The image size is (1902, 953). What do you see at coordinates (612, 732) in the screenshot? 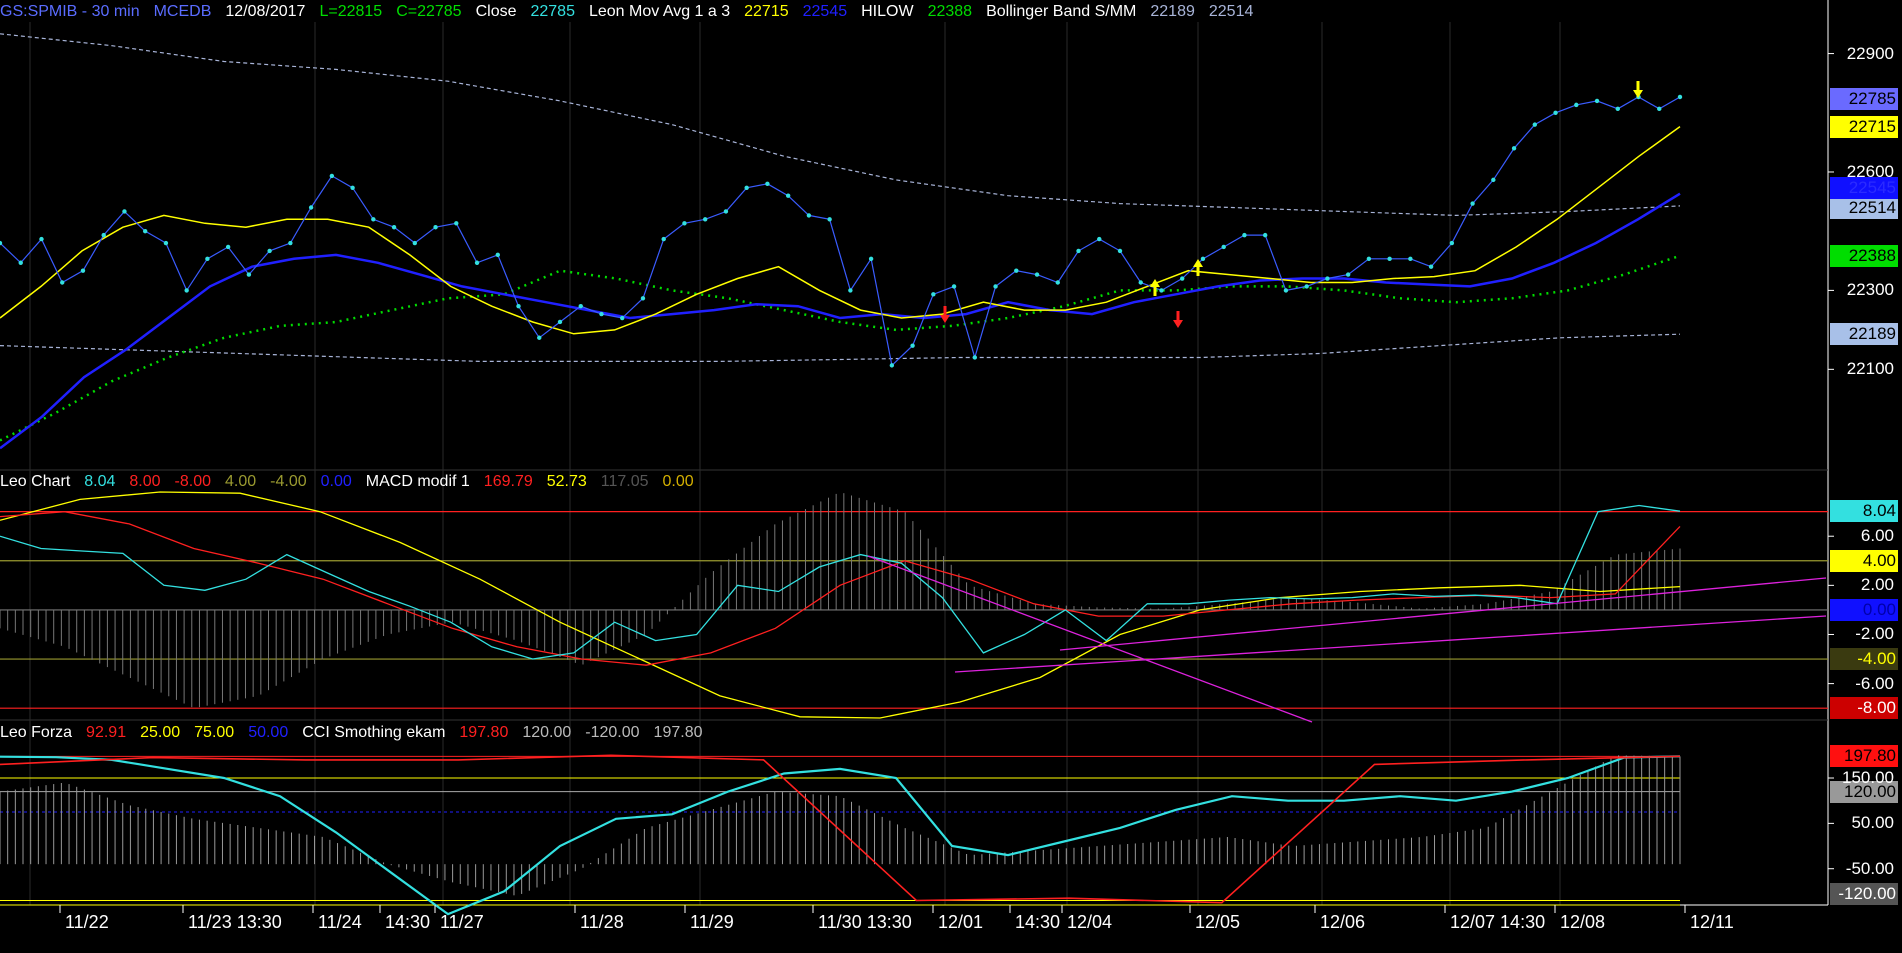
I see `cci-header-item-8: -120.00` at bounding box center [612, 732].